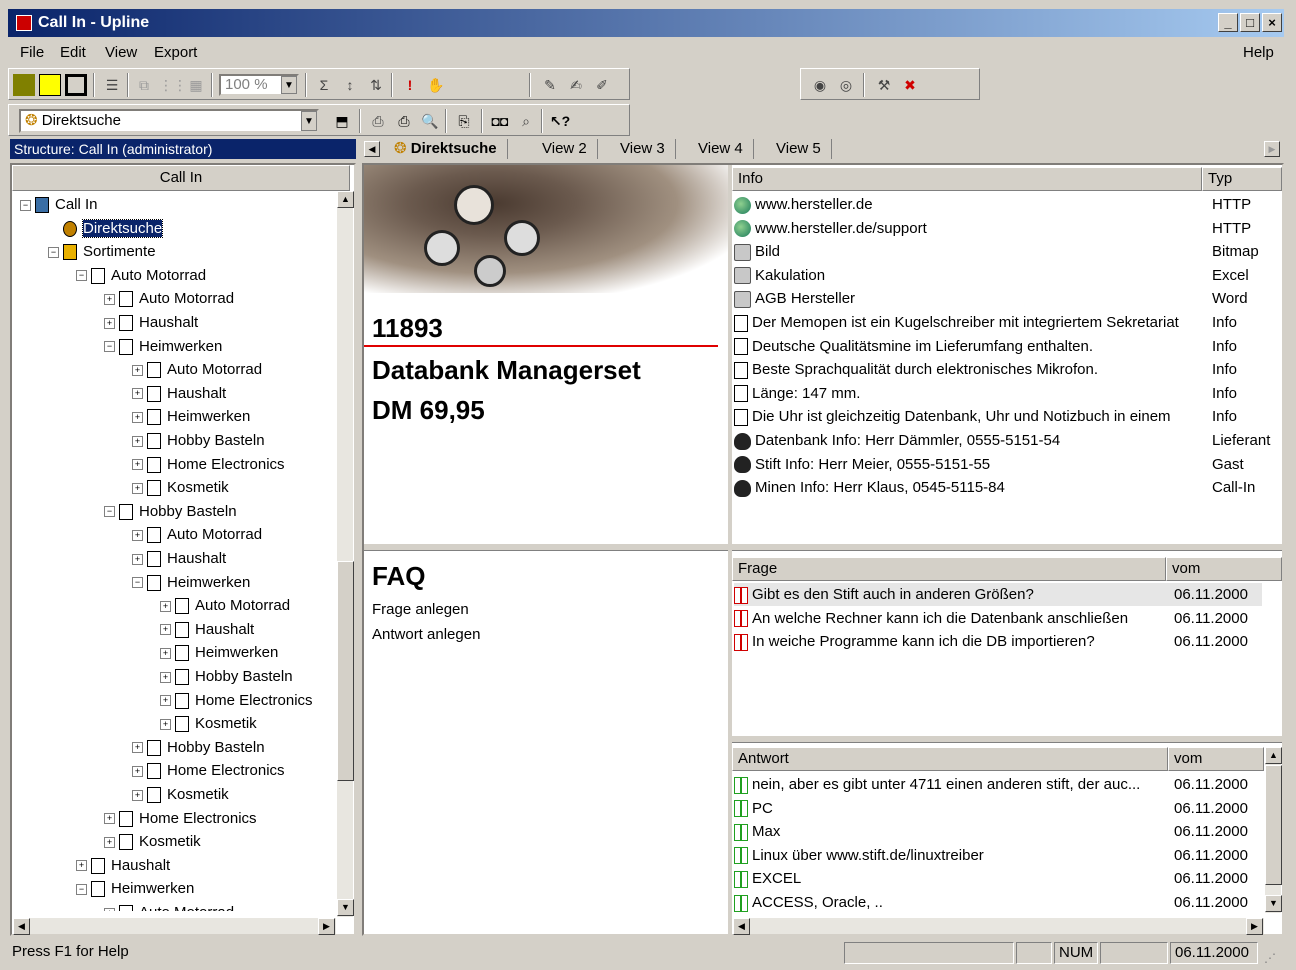  Describe the element at coordinates (378, 121) in the screenshot. I see `print-icon: ⎙` at that location.